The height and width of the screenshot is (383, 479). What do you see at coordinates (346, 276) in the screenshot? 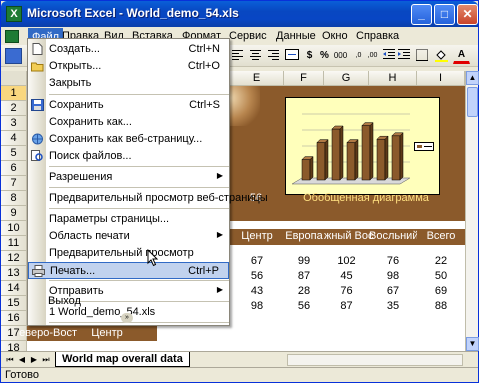
I see `data-cell: 45` at bounding box center [346, 276].